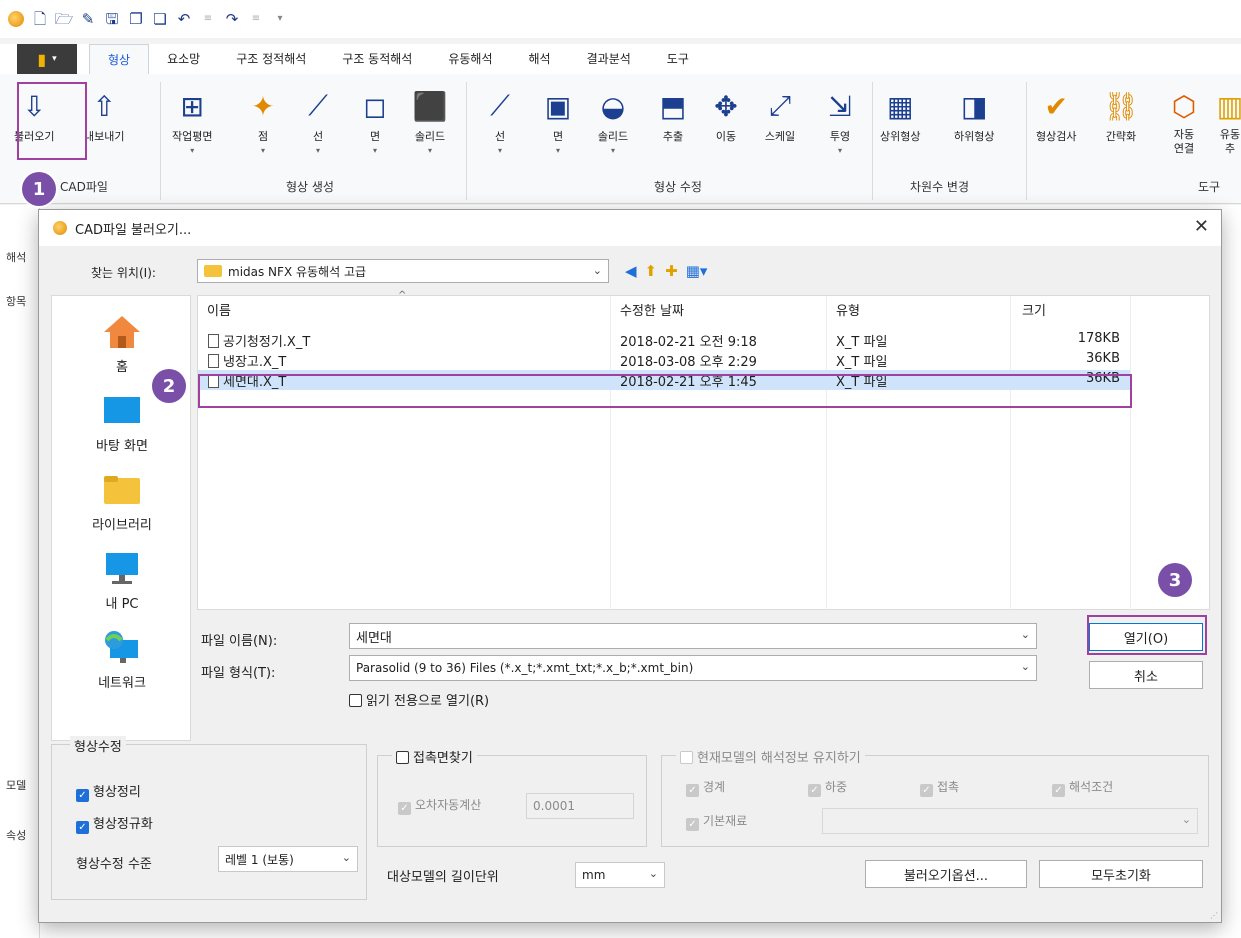  I want to click on material-select: ⌄, so click(1010, 821).